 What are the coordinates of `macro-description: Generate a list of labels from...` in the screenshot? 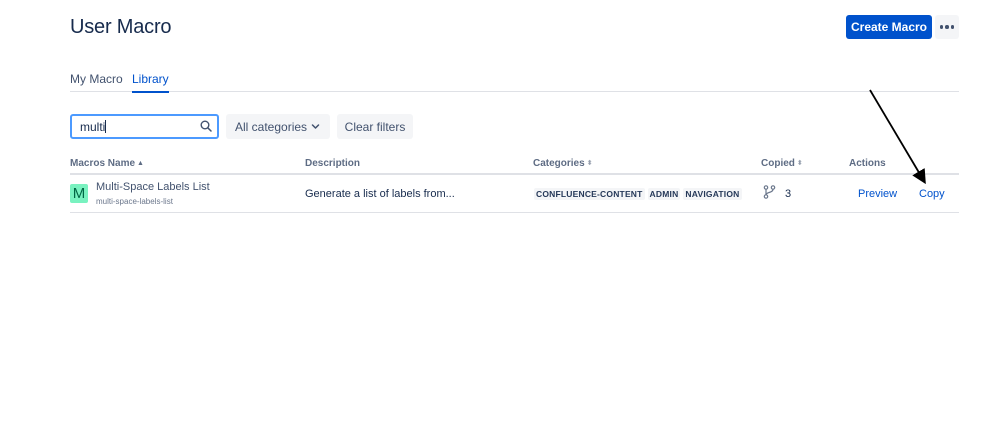 It's located at (380, 194).